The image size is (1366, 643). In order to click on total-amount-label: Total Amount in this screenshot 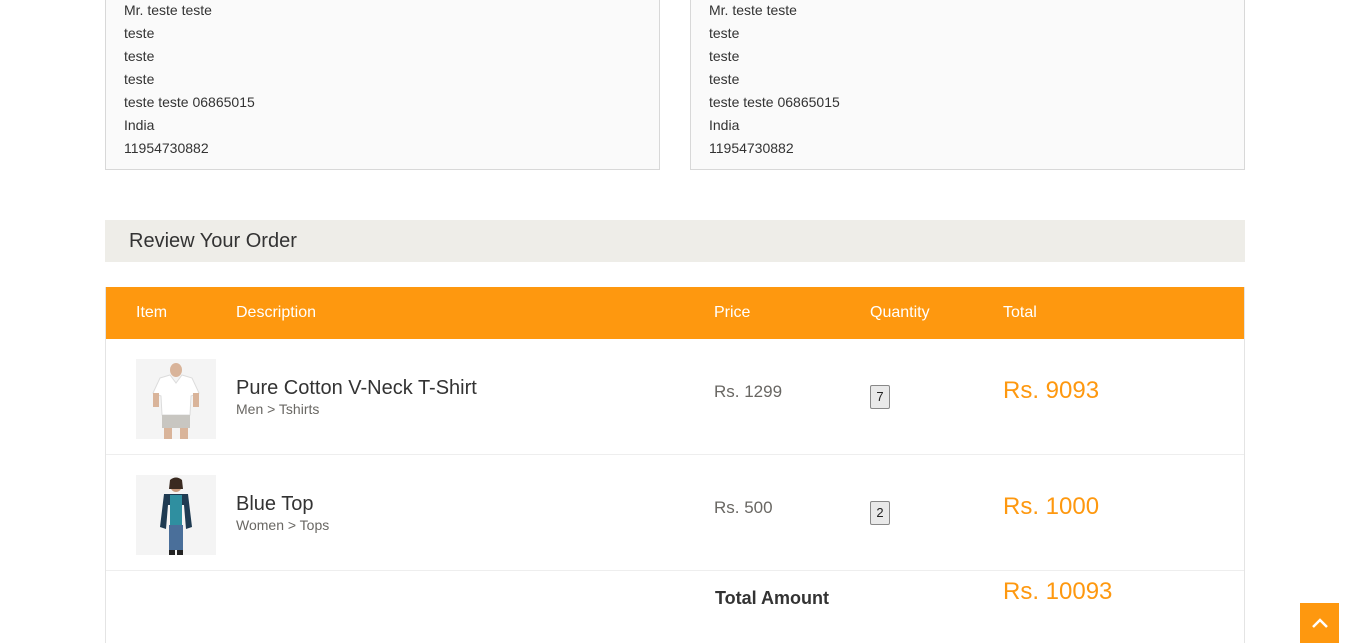, I will do `click(772, 598)`.